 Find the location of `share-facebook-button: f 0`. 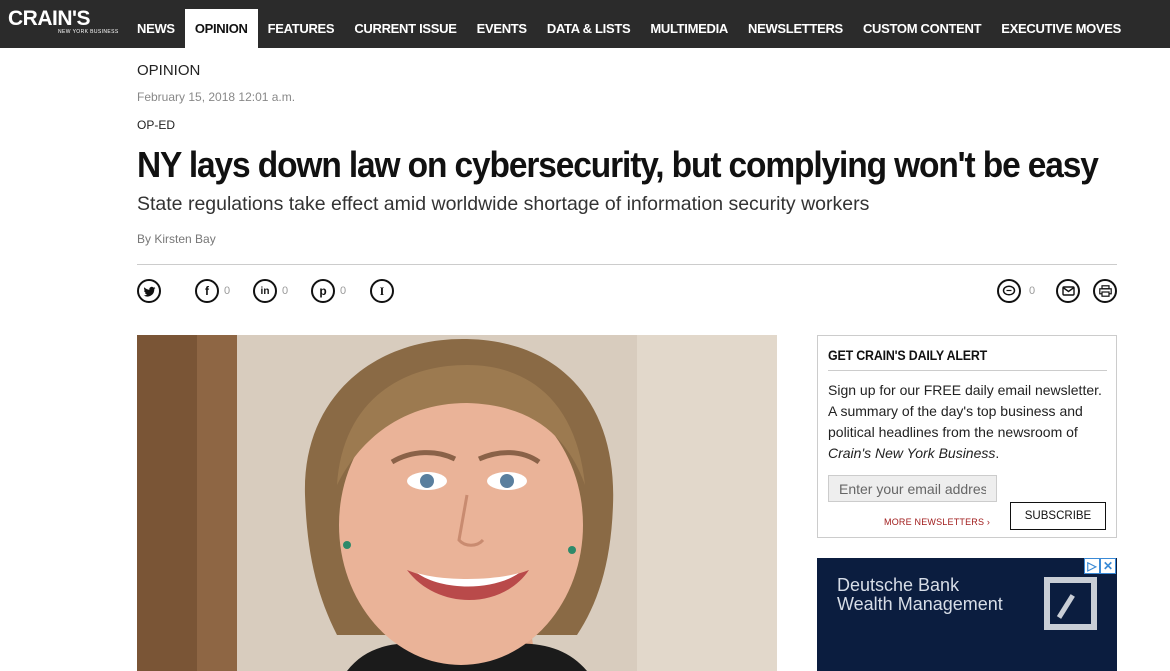

share-facebook-button: f 0 is located at coordinates (212, 291).